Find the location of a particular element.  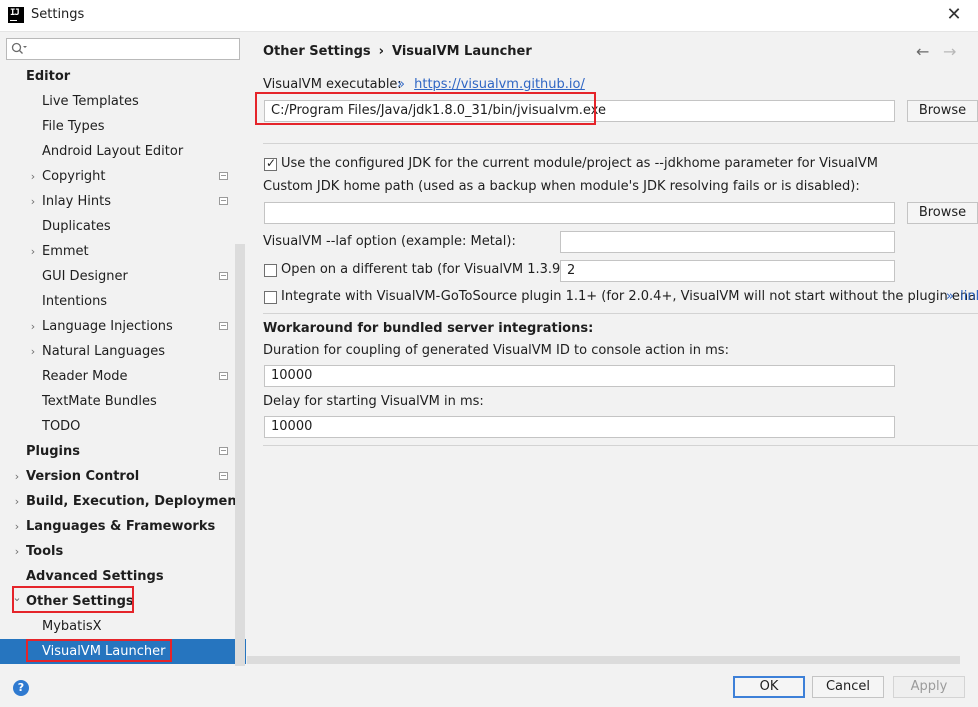

sidebar-scrollbar is located at coordinates (240, 455).